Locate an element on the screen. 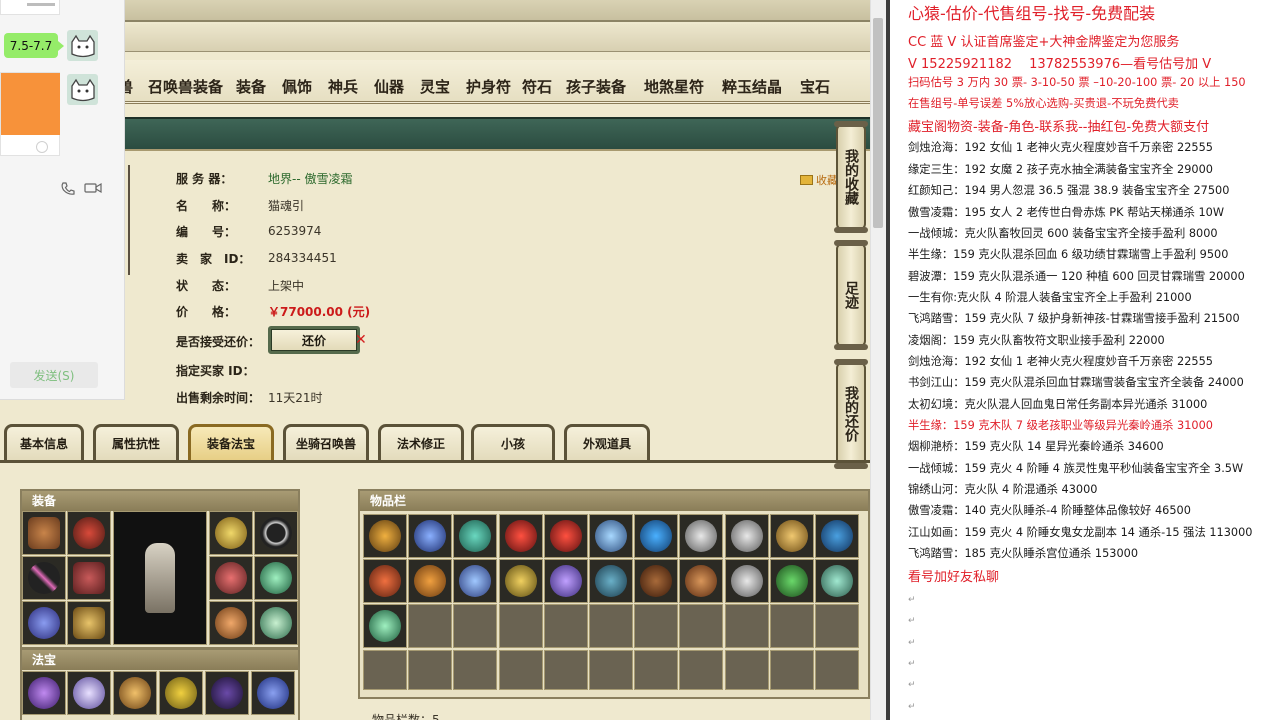 This screenshot has width=1280, height=720. server-value: 地界-- 傲雪凌霜 is located at coordinates (310, 178).